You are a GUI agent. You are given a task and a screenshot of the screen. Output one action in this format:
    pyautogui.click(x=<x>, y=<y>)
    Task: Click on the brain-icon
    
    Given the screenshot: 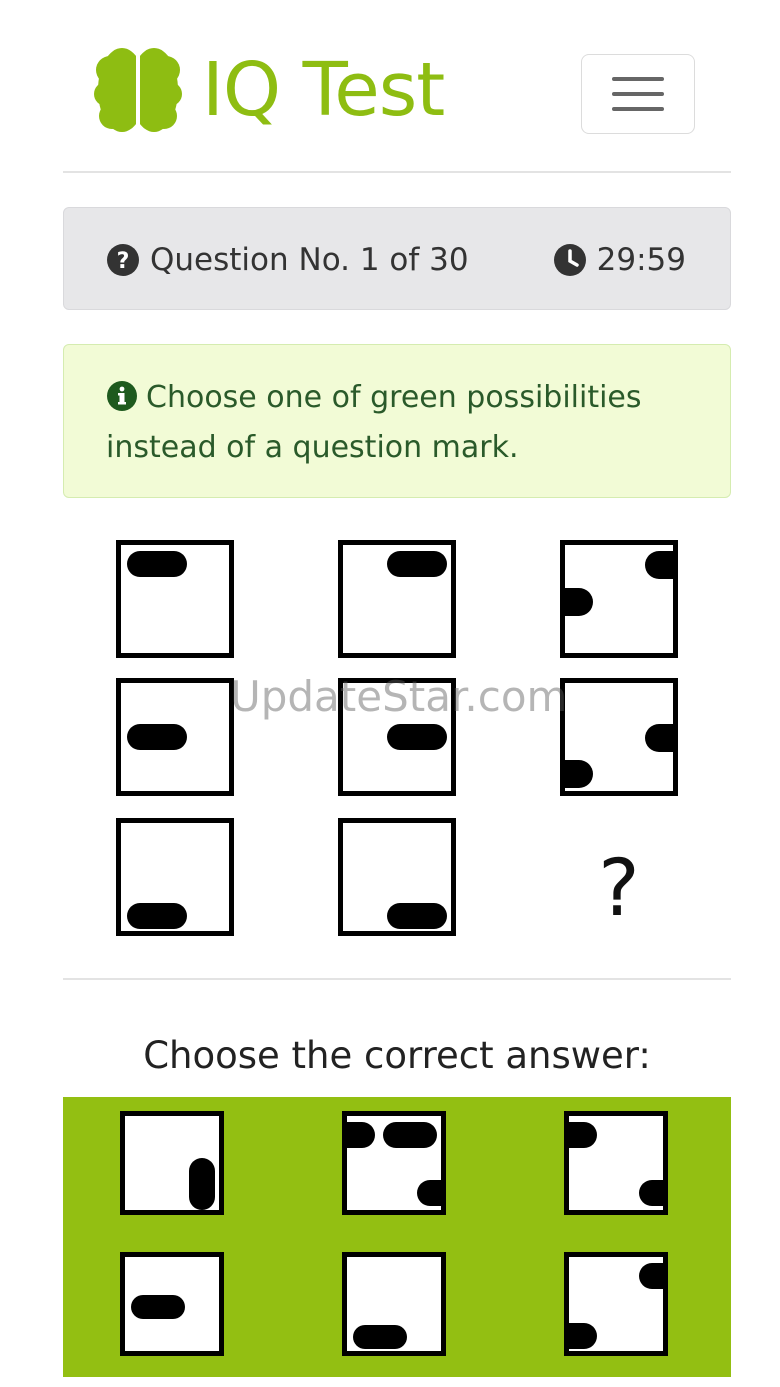 What is the action you would take?
    pyautogui.click(x=138, y=91)
    